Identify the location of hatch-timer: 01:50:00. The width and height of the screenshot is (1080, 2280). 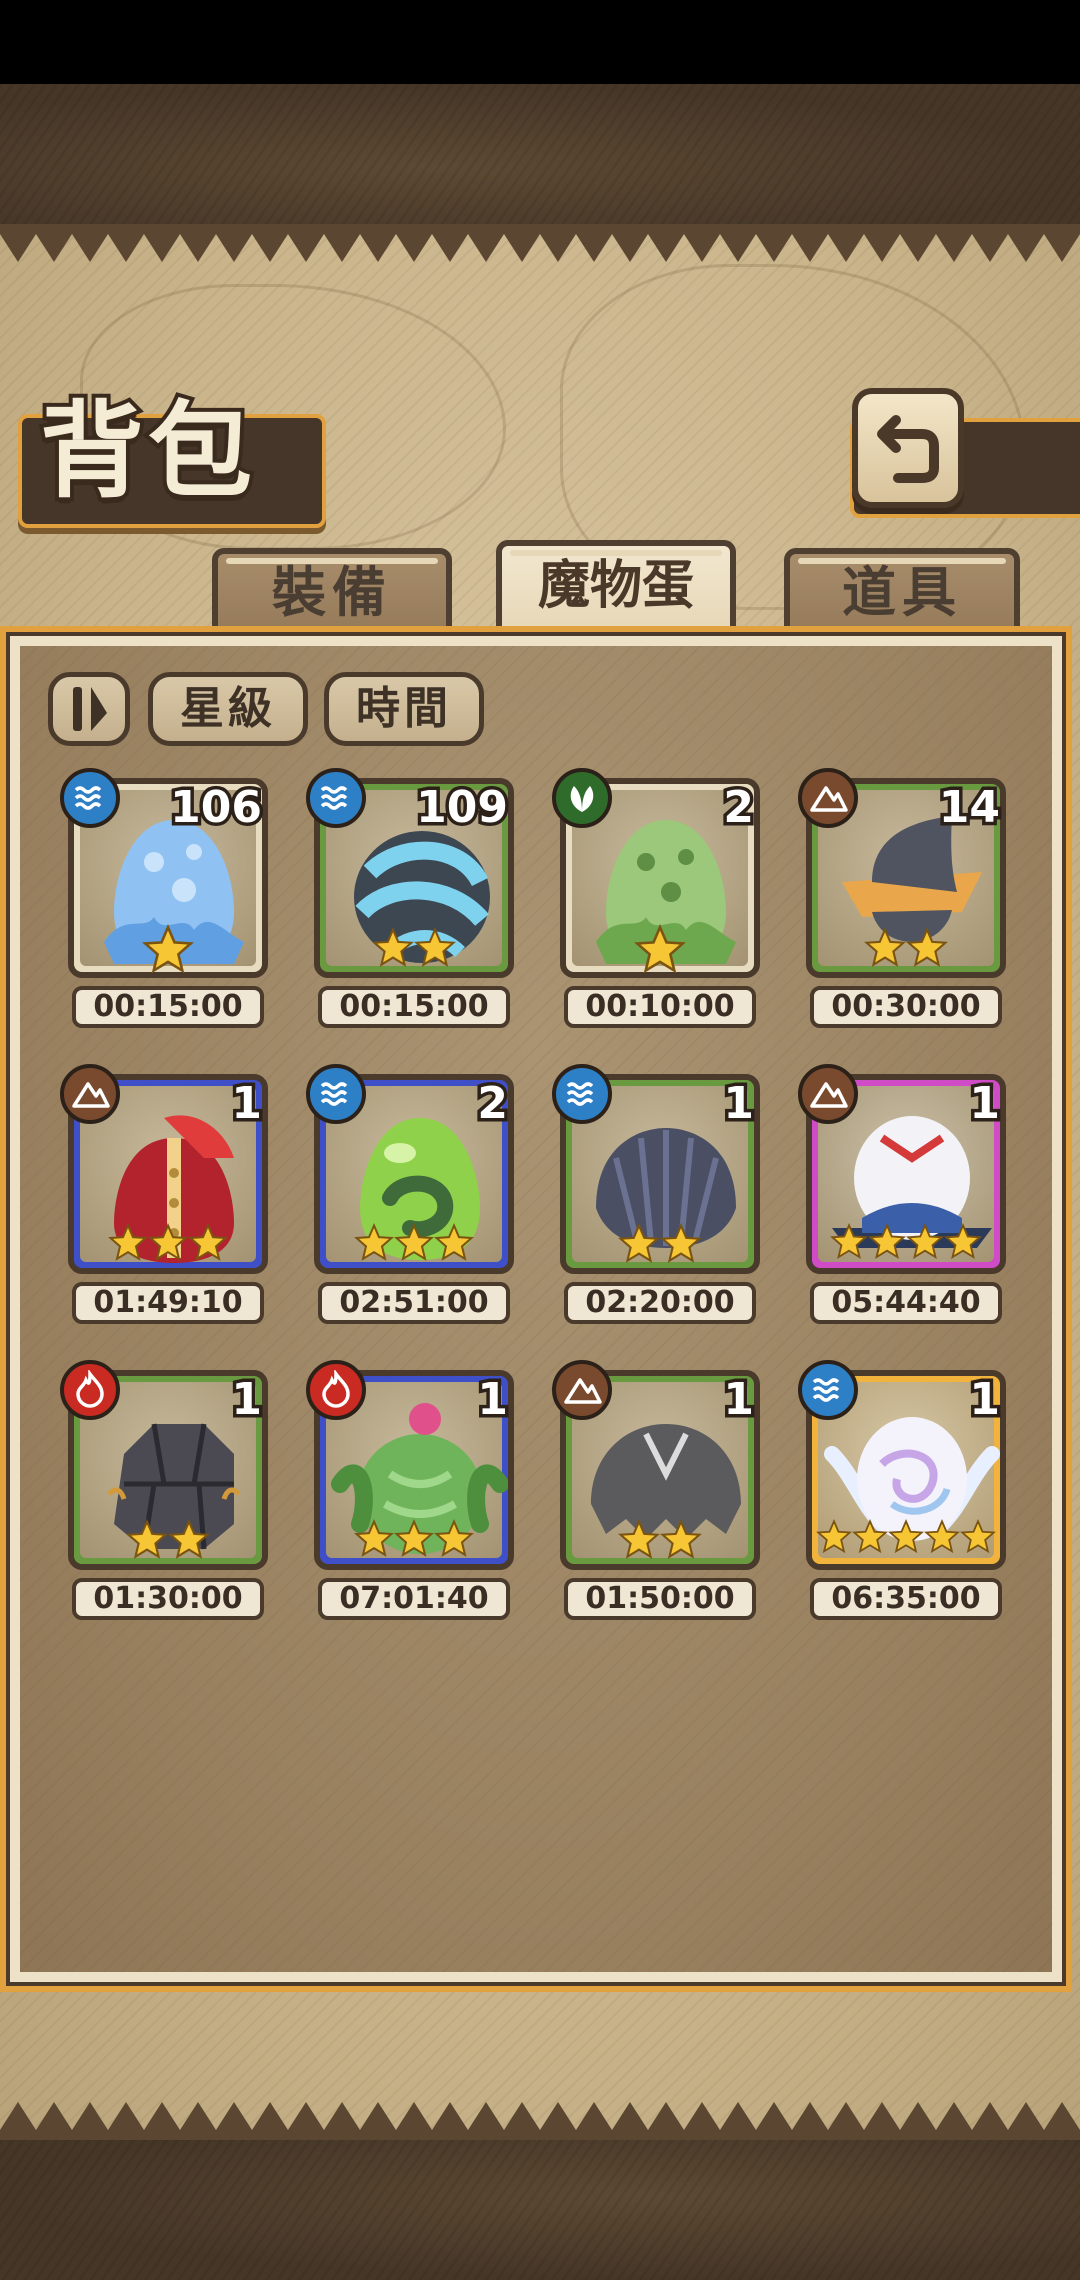
(660, 1599).